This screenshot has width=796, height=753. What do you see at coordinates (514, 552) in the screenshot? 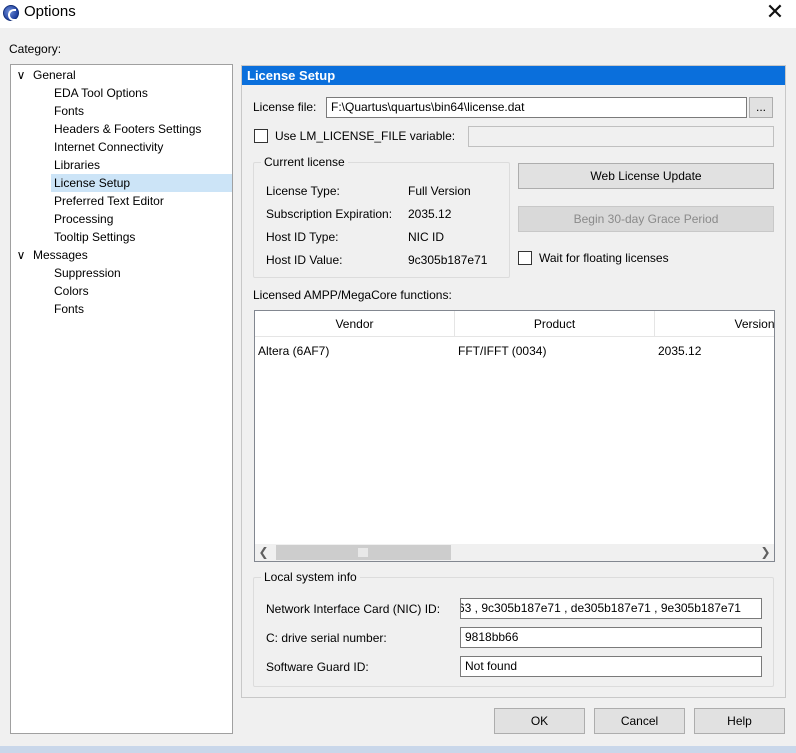
I see `horizontal-scrollbar: ❮ ❯` at bounding box center [514, 552].